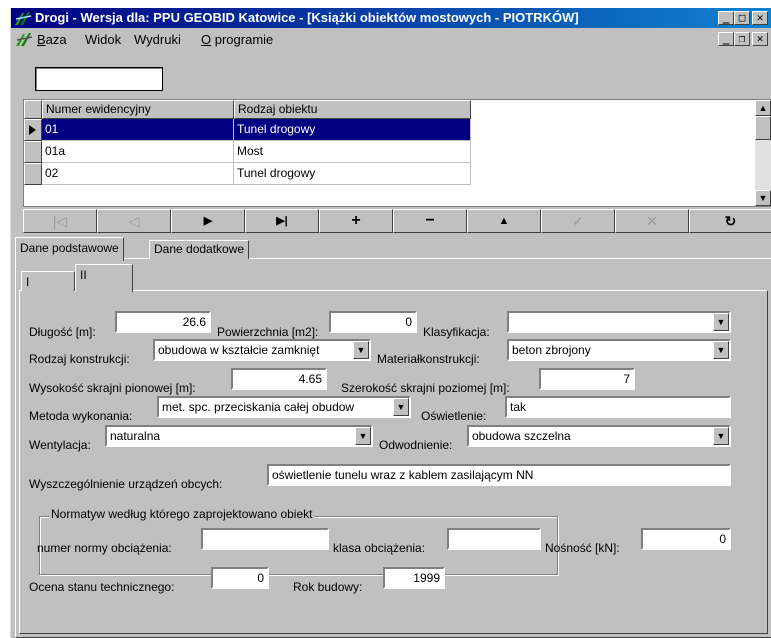 The width and height of the screenshot is (771, 638). I want to click on klasyfikacja-label: Klasyfikacja:, so click(456, 332).